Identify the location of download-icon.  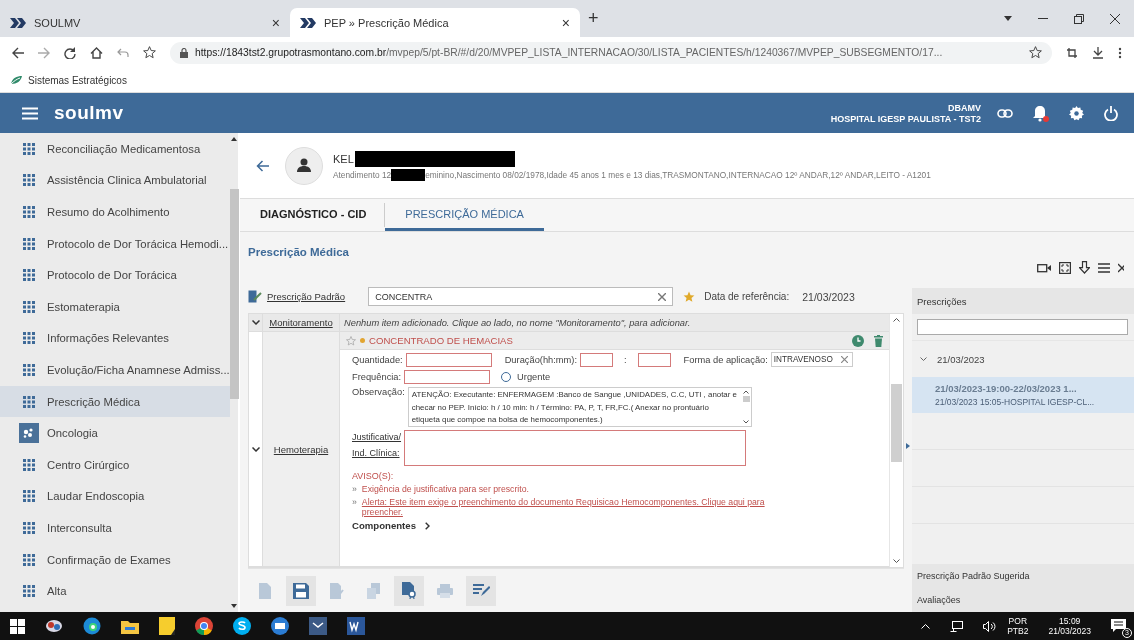
(1098, 52).